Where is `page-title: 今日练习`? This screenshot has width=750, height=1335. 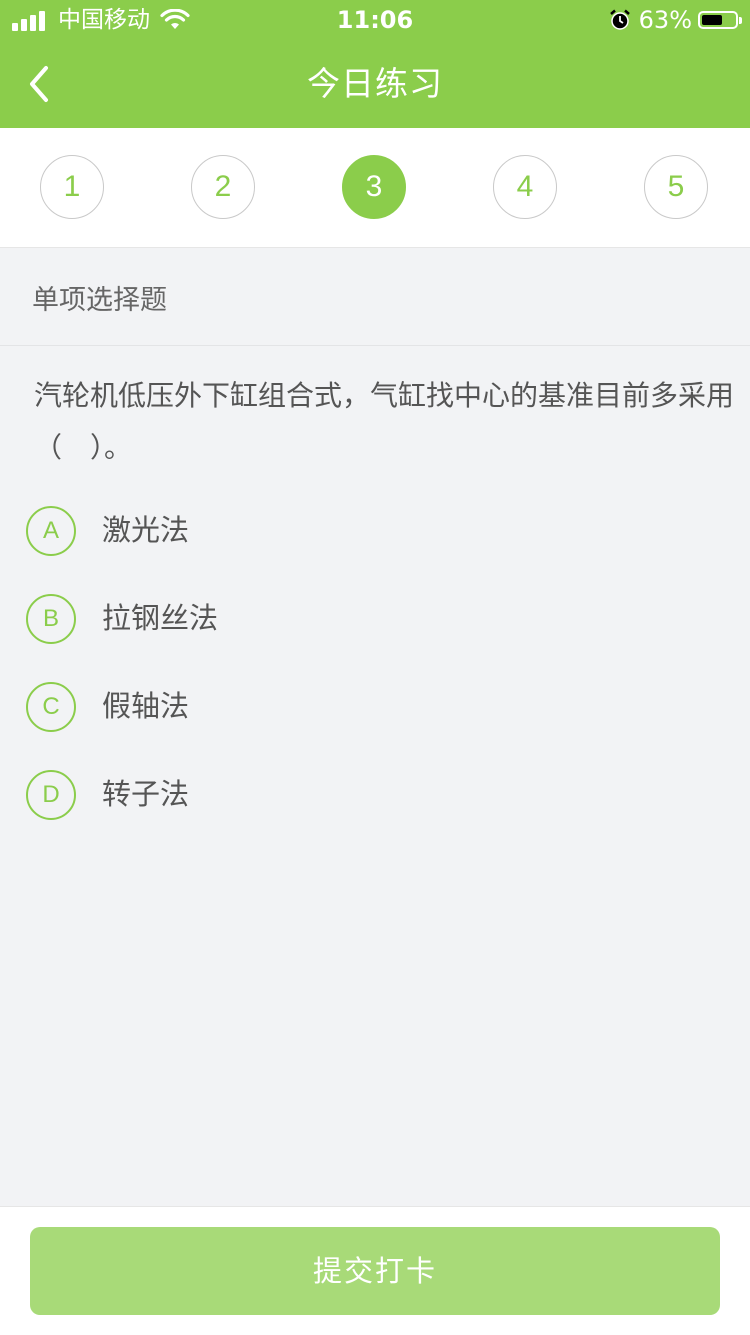
page-title: 今日练习 is located at coordinates (375, 83).